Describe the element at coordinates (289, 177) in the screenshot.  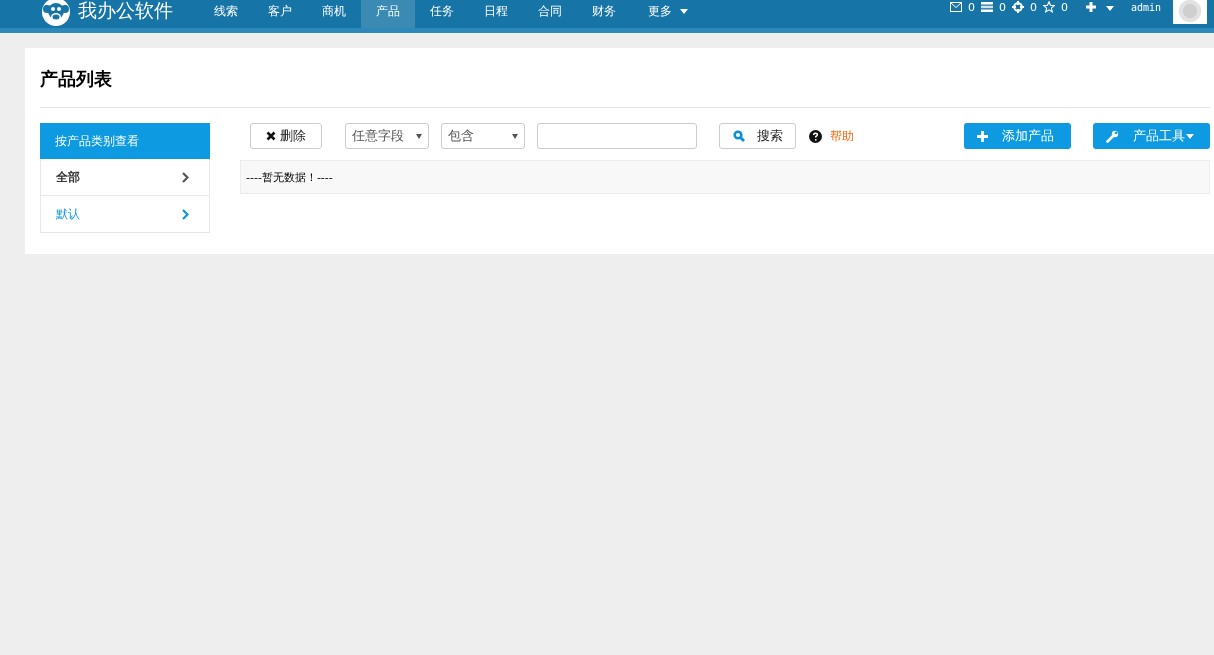
I see `empty-message: ----暂无数据！----` at that location.